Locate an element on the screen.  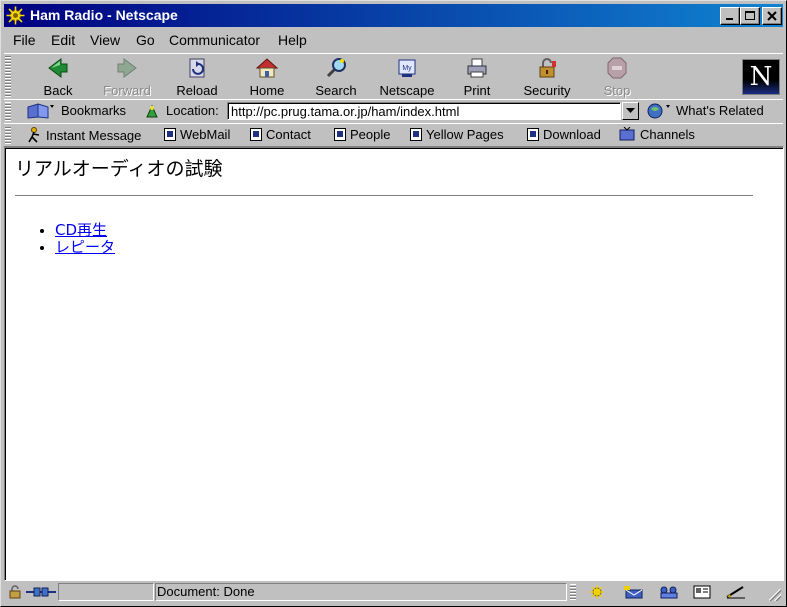
maximize-icon is located at coordinates (750, 15).